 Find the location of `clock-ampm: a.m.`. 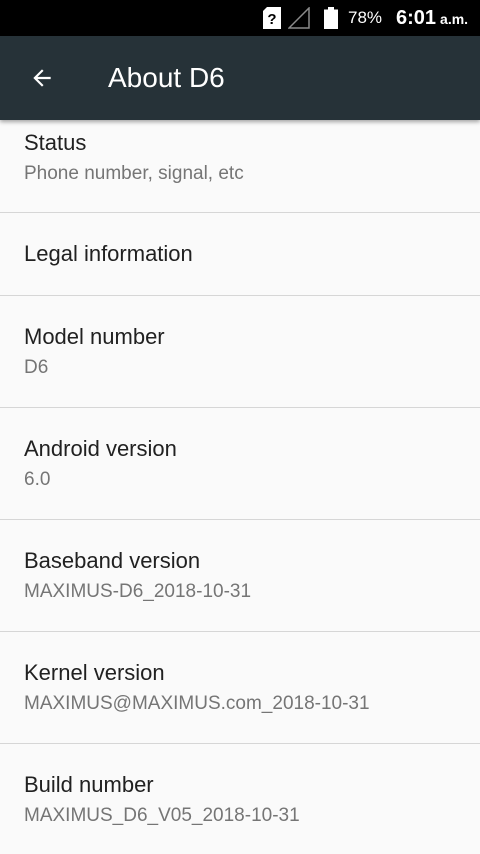

clock-ampm: a.m. is located at coordinates (454, 19).